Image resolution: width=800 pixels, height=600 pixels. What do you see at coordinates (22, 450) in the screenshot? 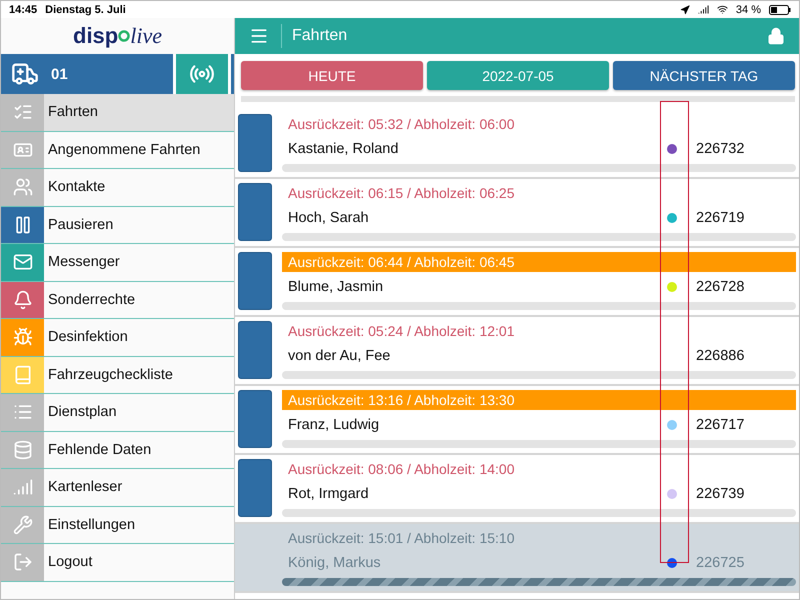
I see `database-icon` at bounding box center [22, 450].